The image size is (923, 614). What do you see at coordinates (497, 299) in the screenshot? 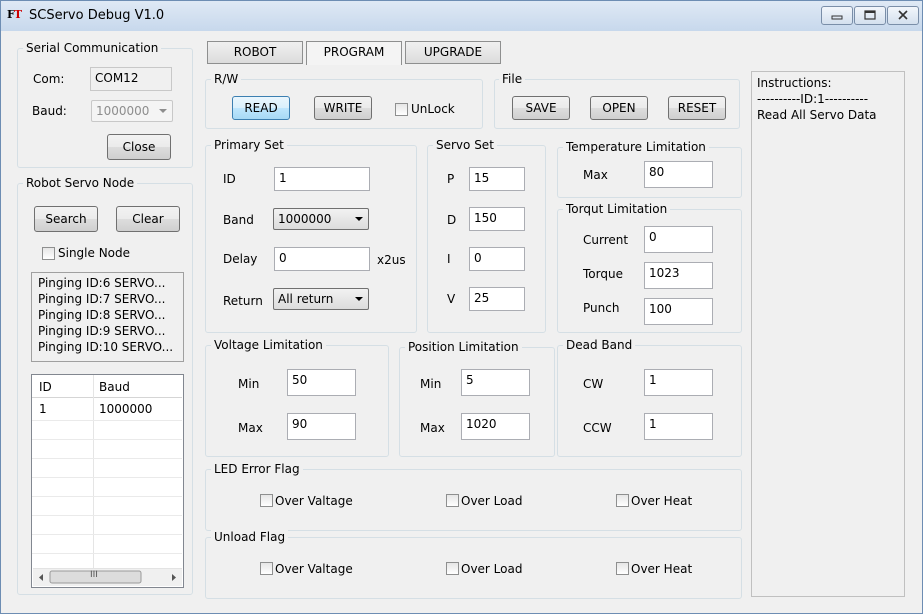
I see `v-input: 25` at bounding box center [497, 299].